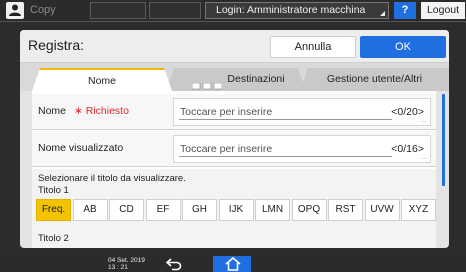 This screenshot has height=272, width=466. I want to click on display-name-placeholder: Toccare per inserire, so click(226, 149).